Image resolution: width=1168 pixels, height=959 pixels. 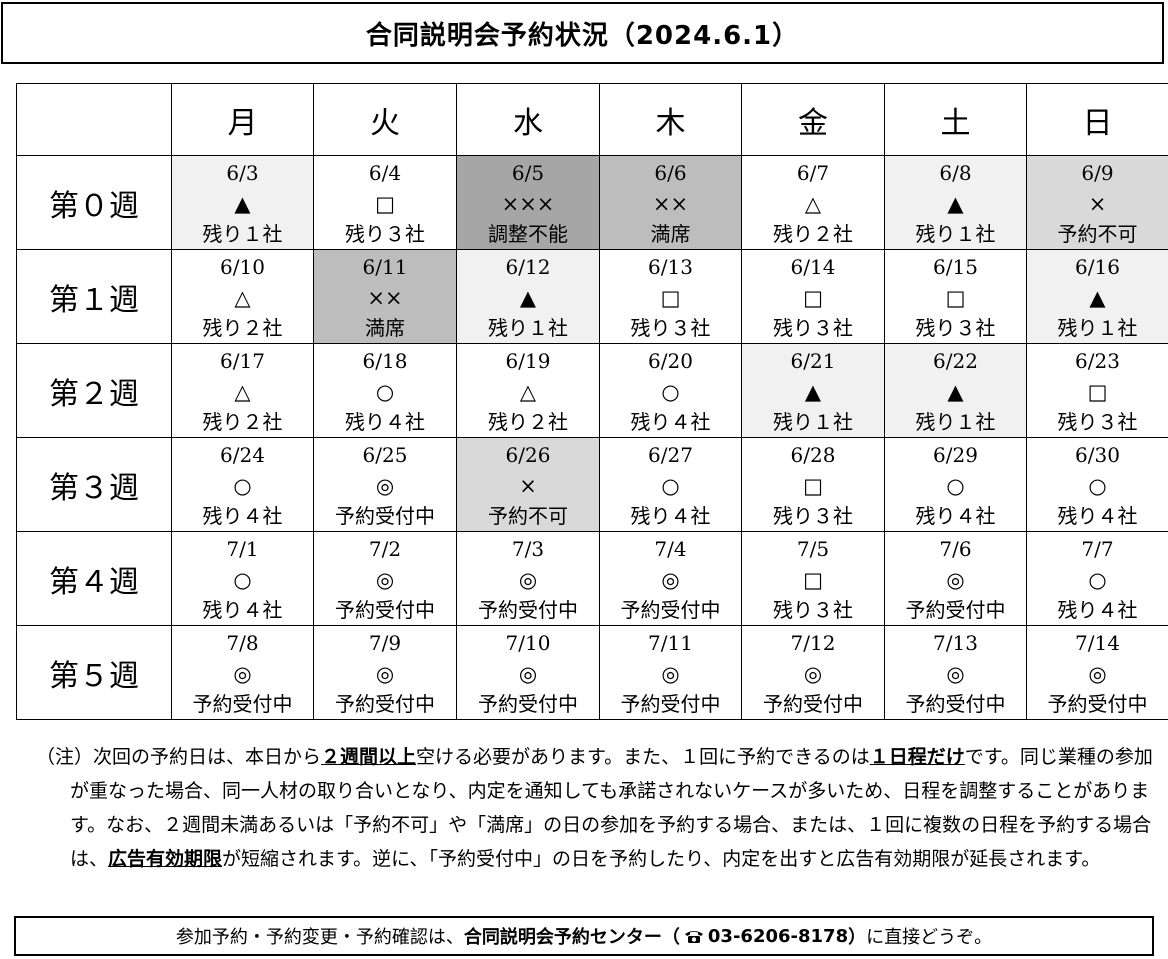 I want to click on page-title-text: 合同説明会予約状況（2024.6.1）, so click(x=582, y=35).